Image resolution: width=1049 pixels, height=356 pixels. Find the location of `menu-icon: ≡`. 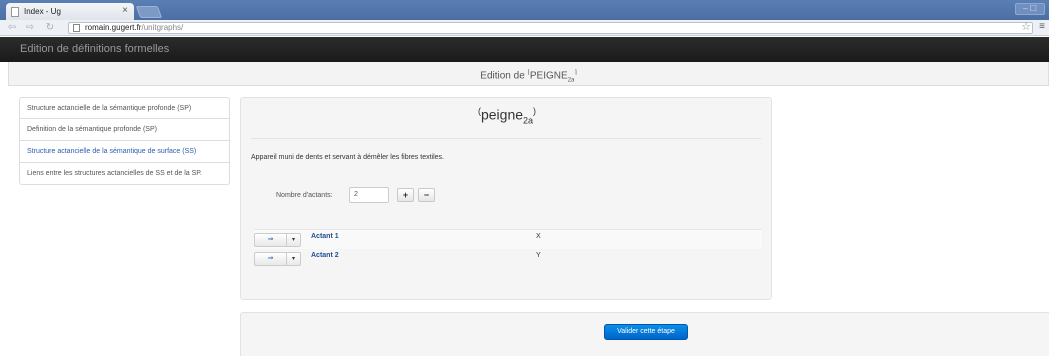

menu-icon: ≡ is located at coordinates (1042, 26).